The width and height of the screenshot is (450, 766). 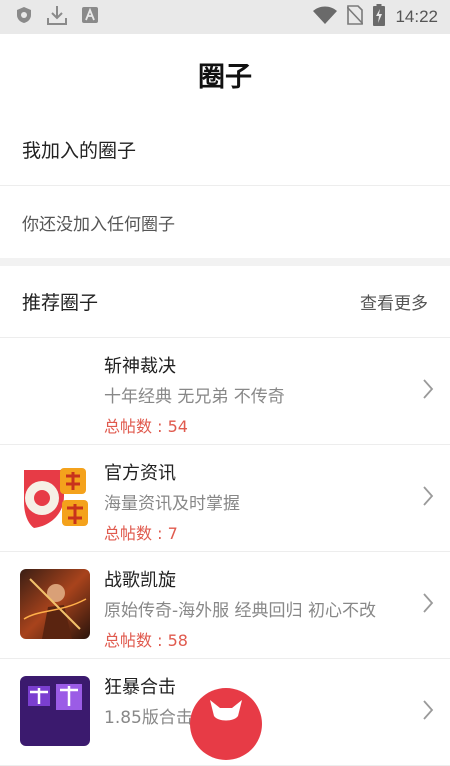 I want to click on recommended-title: 推荐圈子, so click(x=60, y=303).